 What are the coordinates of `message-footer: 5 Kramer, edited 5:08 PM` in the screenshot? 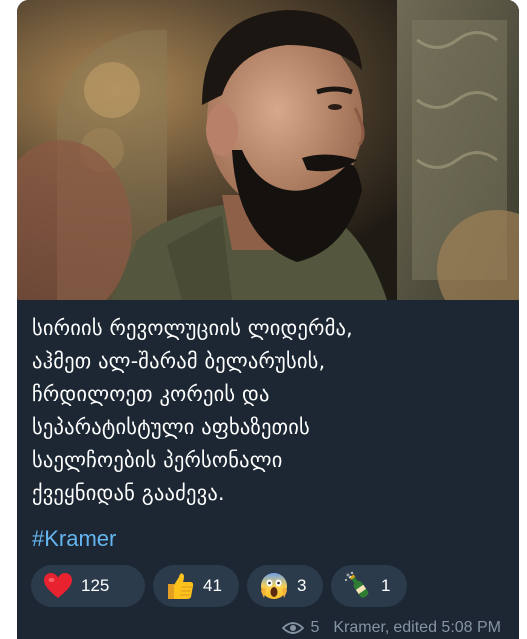 It's located at (391, 628).